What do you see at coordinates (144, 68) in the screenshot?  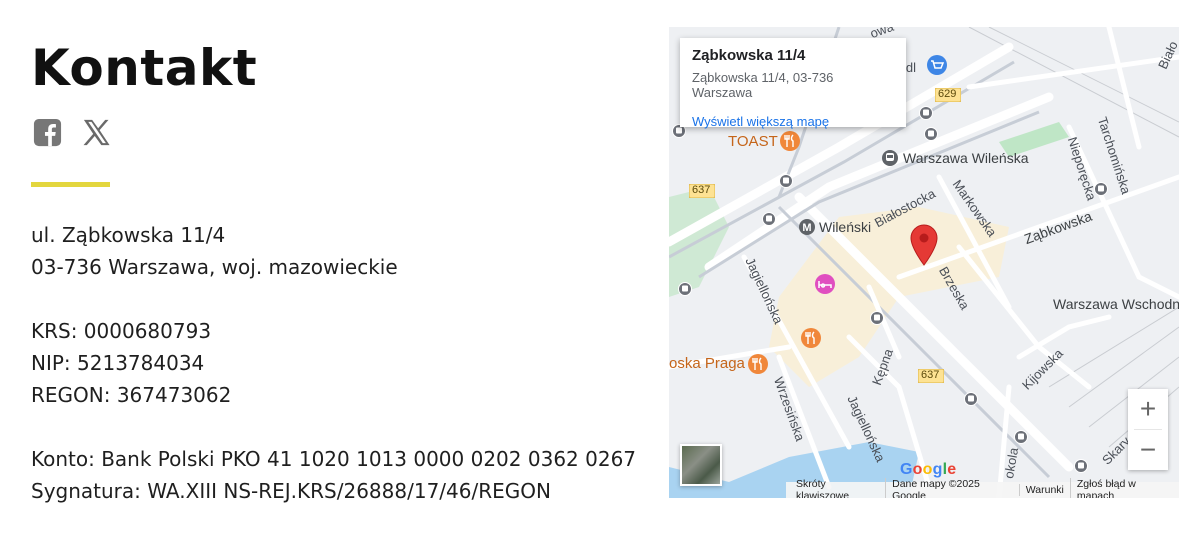 I see `page-title: Kontakt` at bounding box center [144, 68].